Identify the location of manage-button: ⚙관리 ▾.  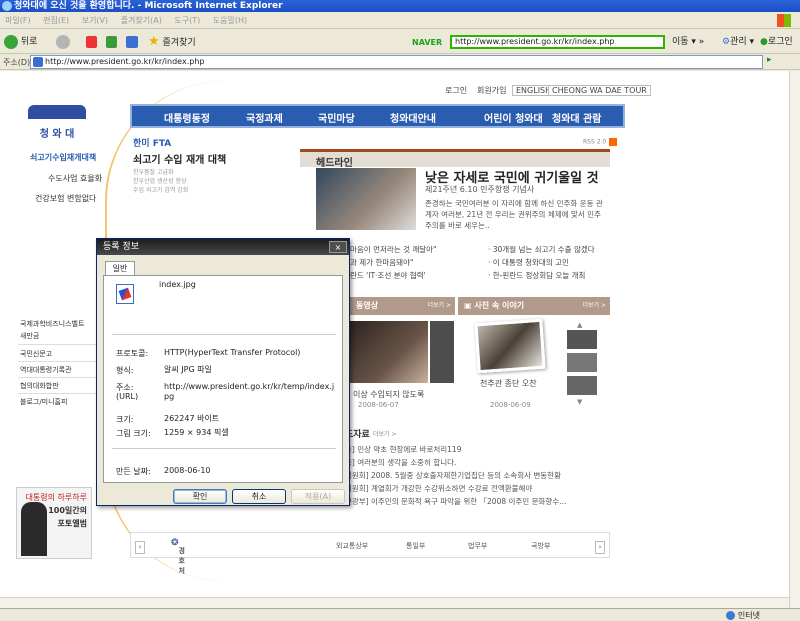
(738, 42).